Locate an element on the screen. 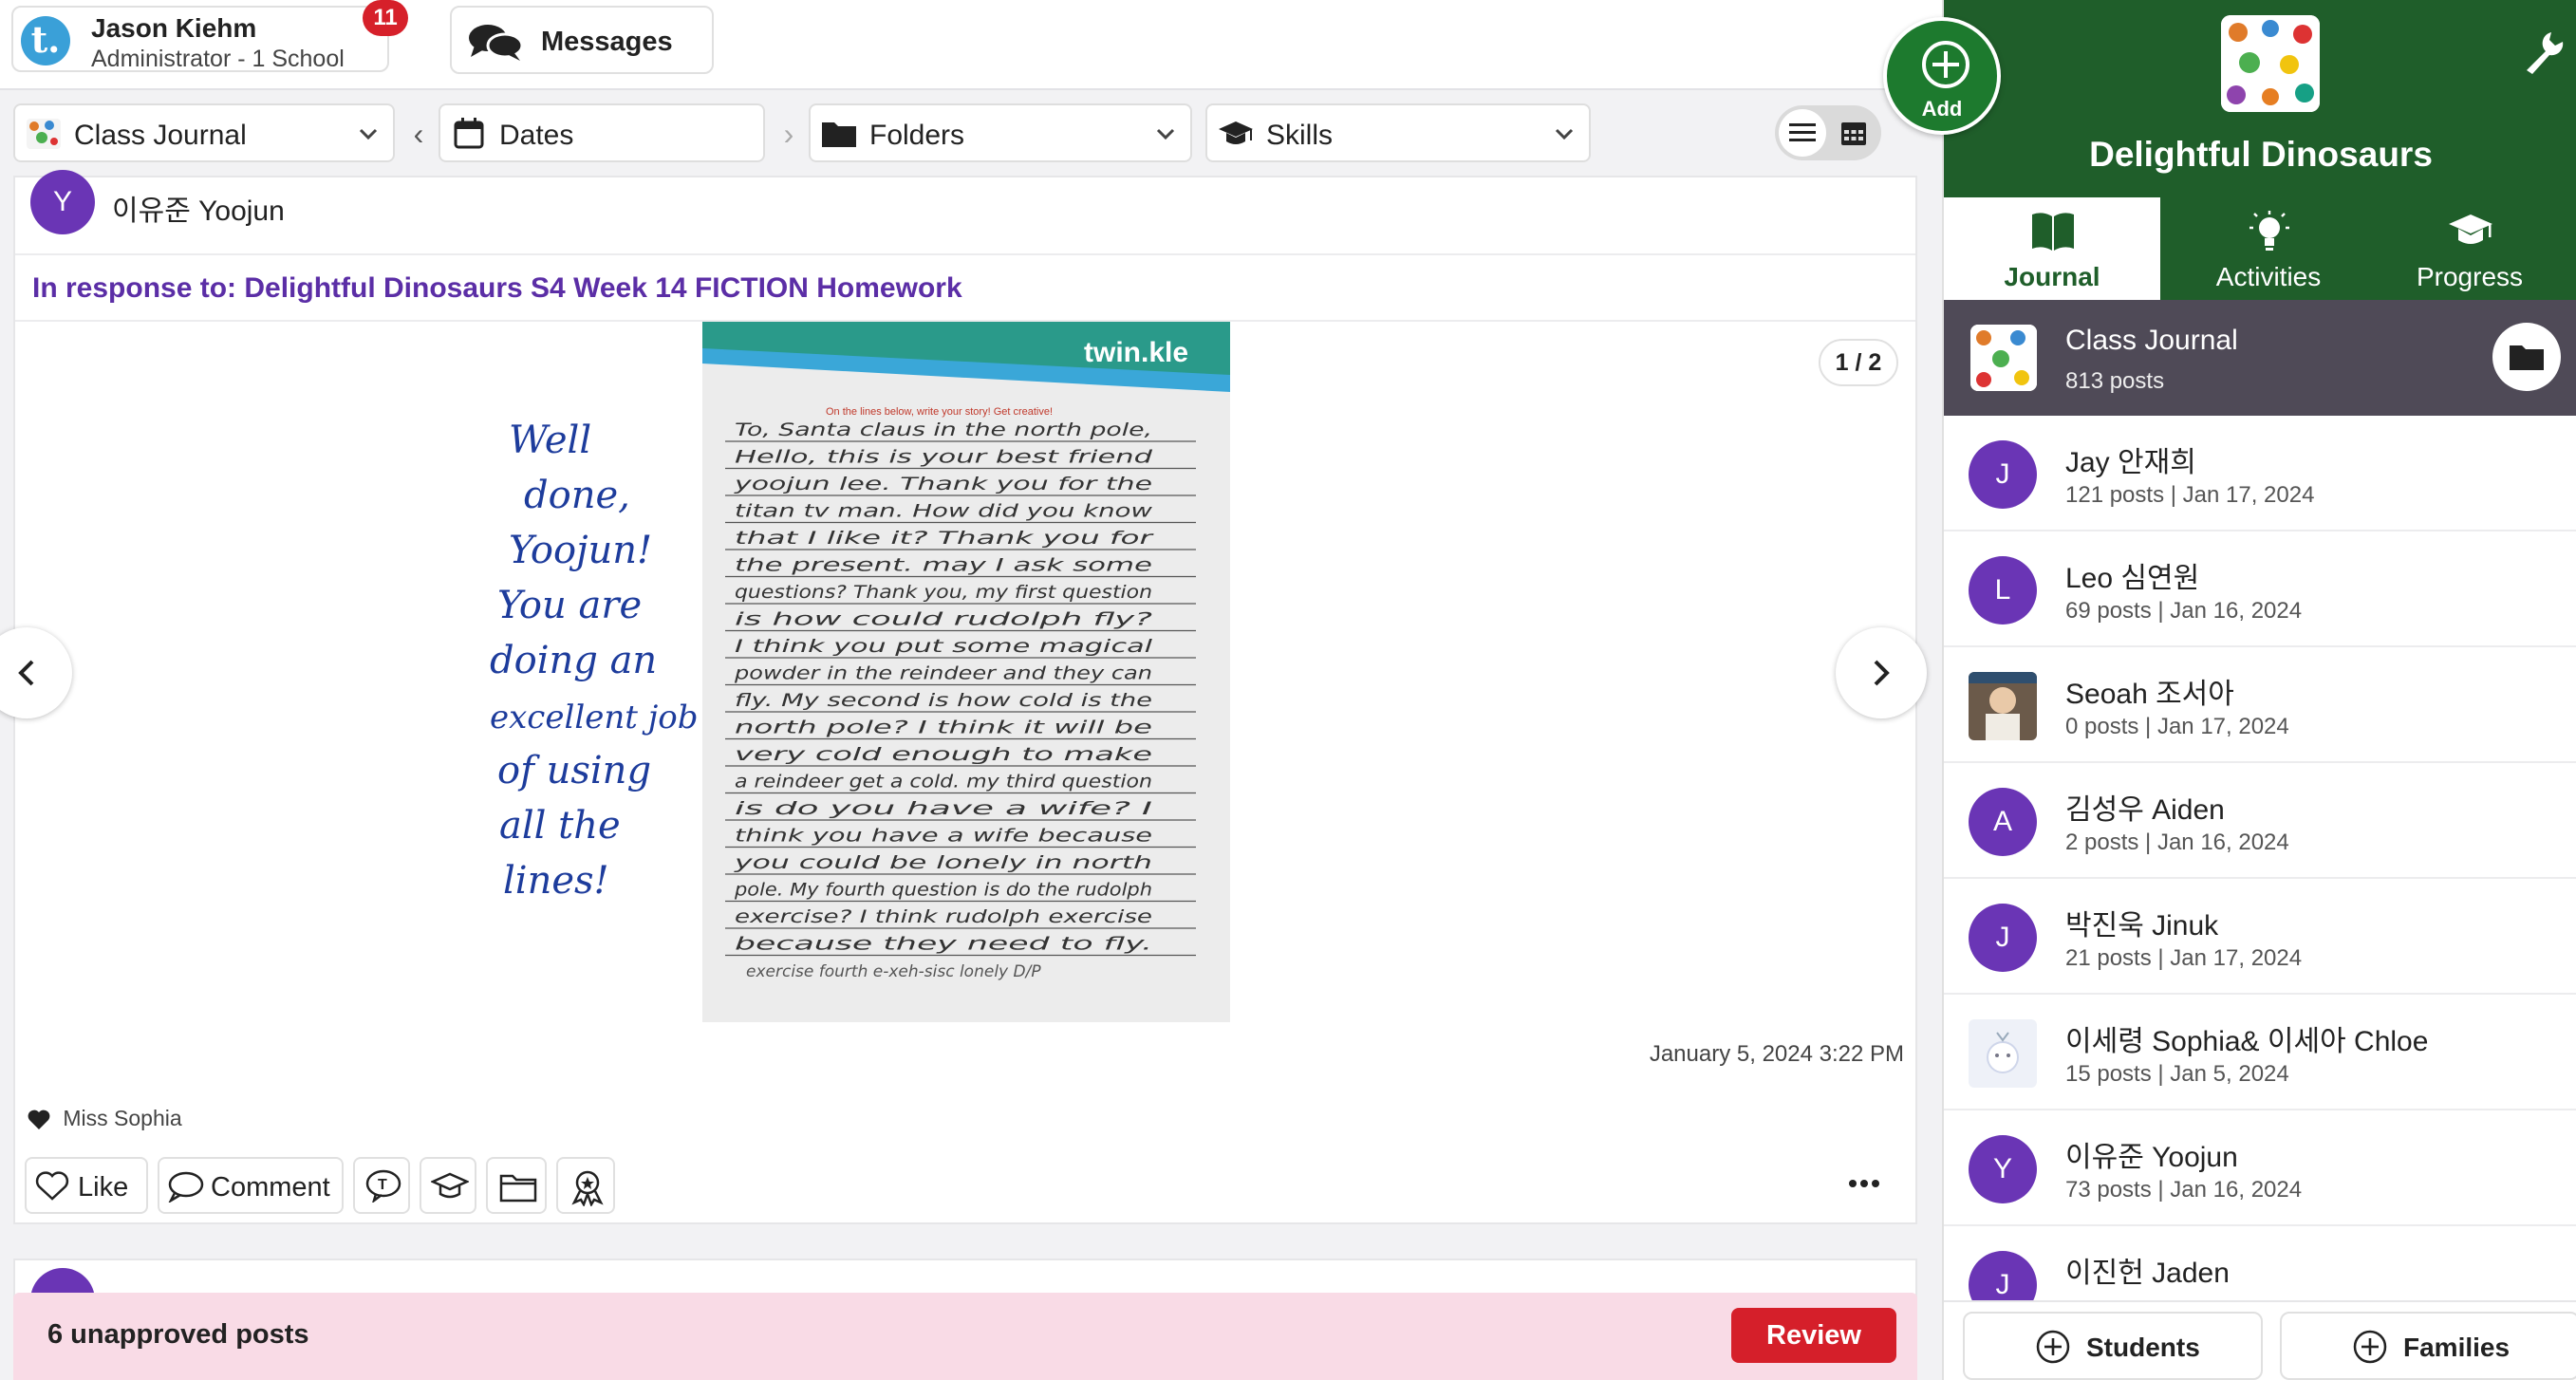  folder-button is located at coordinates (516, 1186).